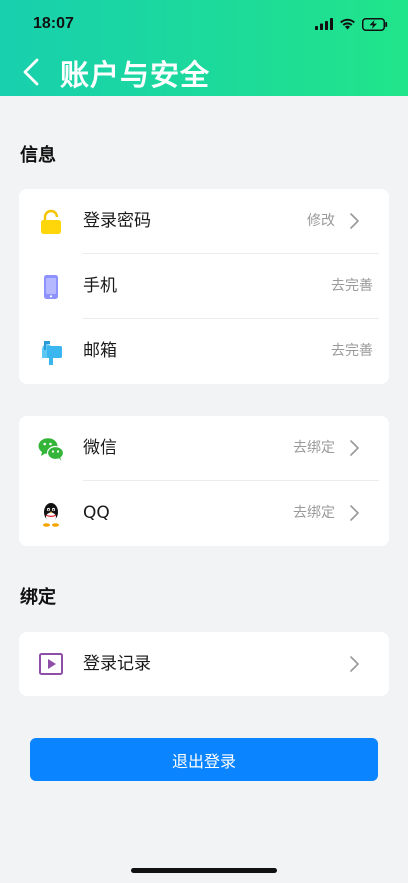 Image resolution: width=408 pixels, height=883 pixels. I want to click on social-card: 微信 去绑定 QQ 去绑定, so click(204, 481).